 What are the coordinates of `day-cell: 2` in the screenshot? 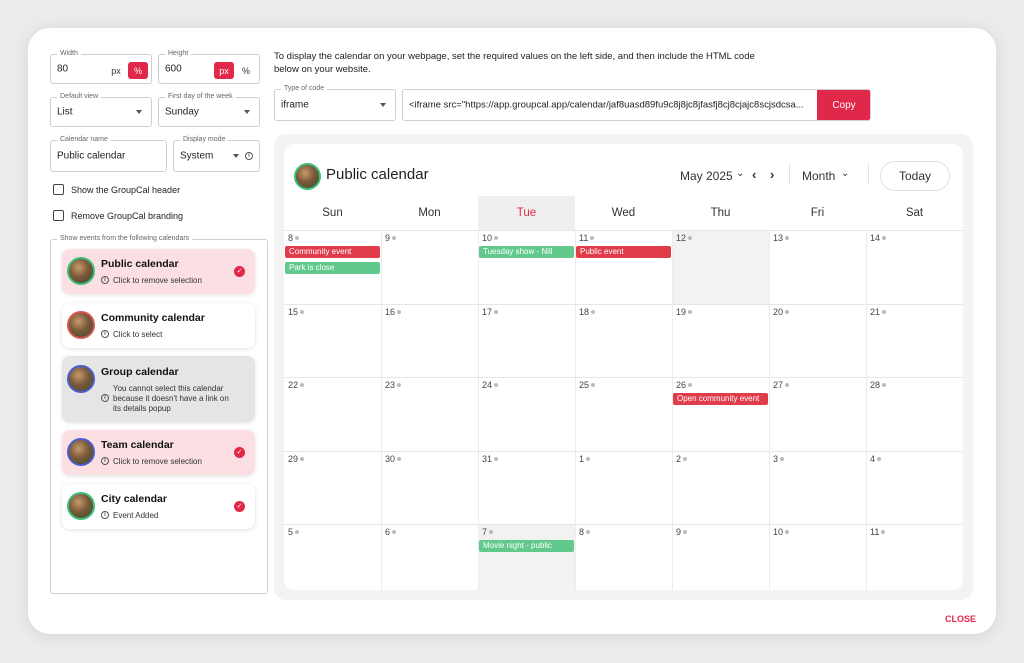 It's located at (682, 459).